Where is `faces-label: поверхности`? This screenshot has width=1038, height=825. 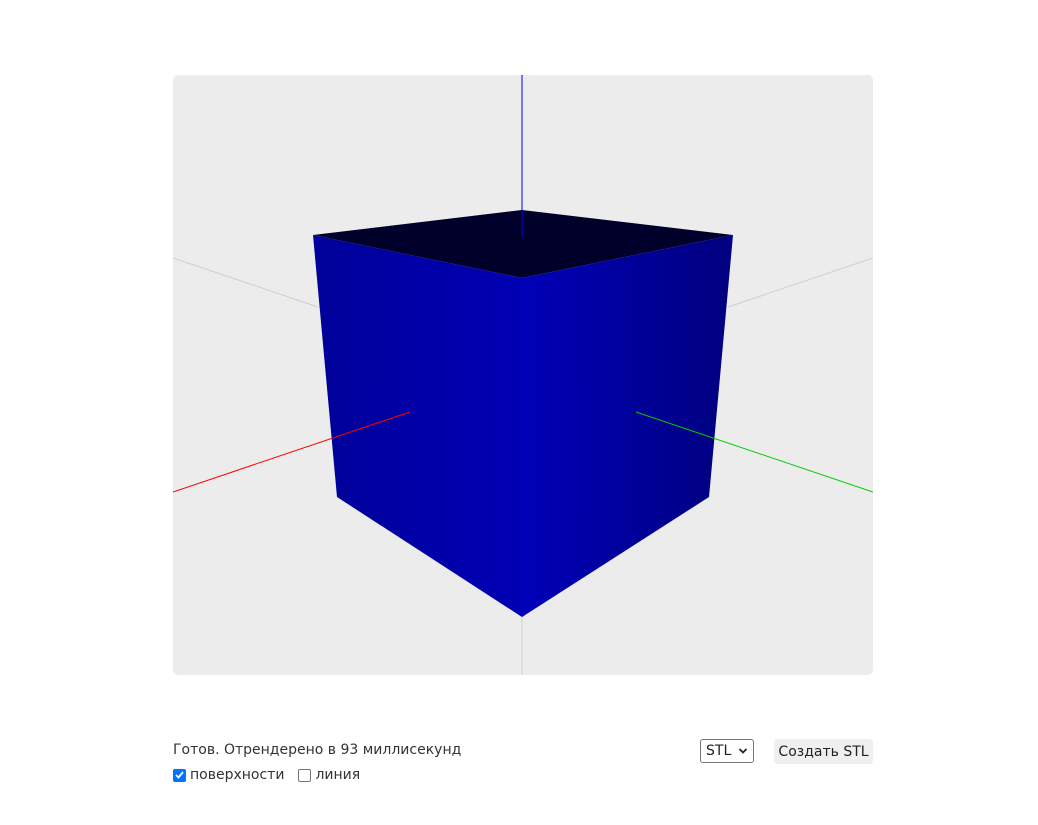 faces-label: поверхности is located at coordinates (237, 775).